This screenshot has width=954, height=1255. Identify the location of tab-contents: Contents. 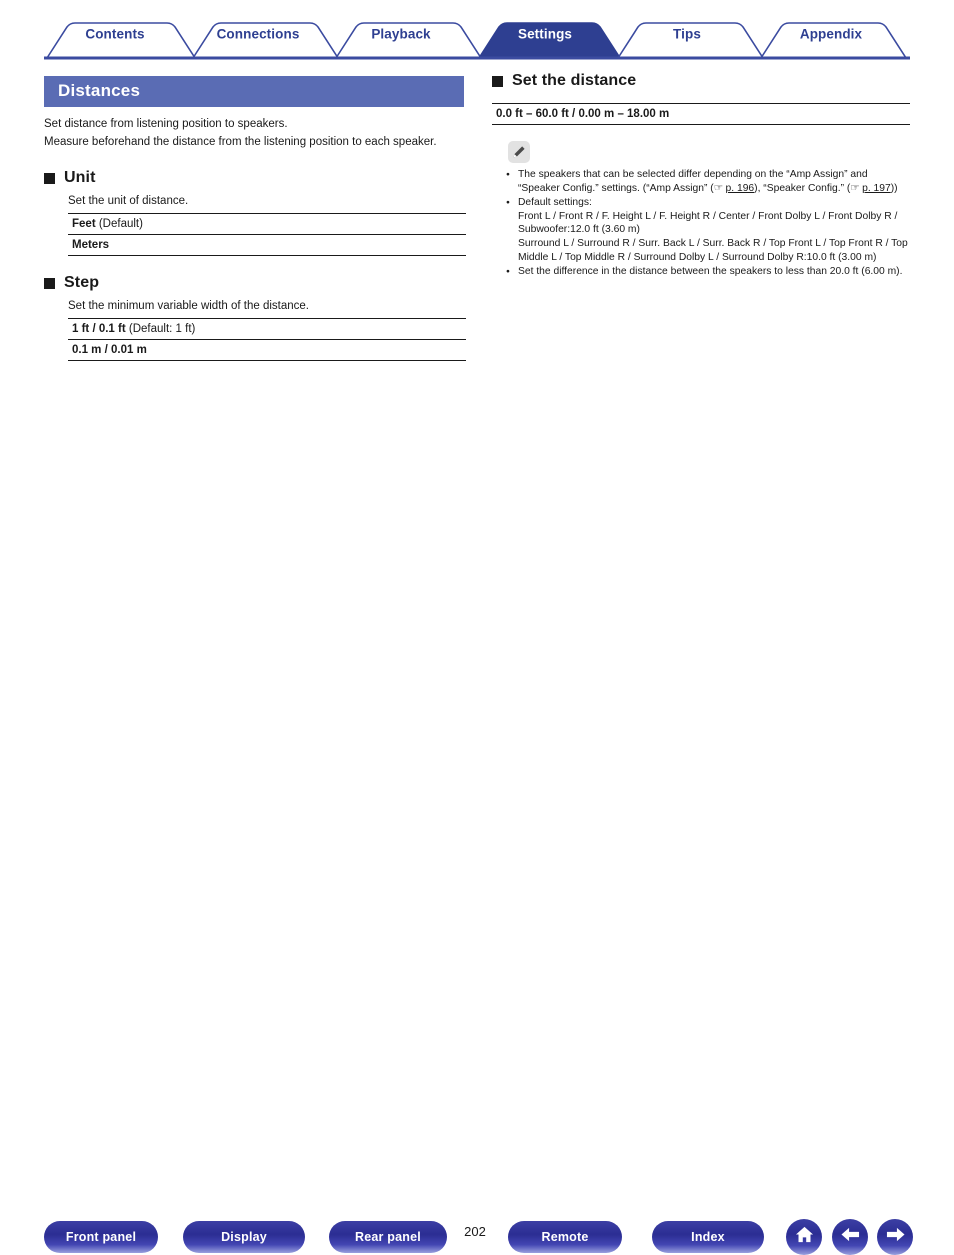
(114, 34).